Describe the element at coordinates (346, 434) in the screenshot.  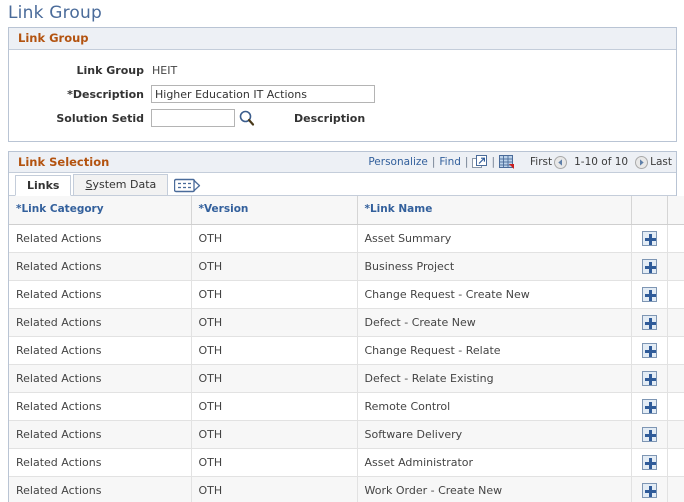
I see `table-row: Related Actions OTH Software Delivery` at that location.